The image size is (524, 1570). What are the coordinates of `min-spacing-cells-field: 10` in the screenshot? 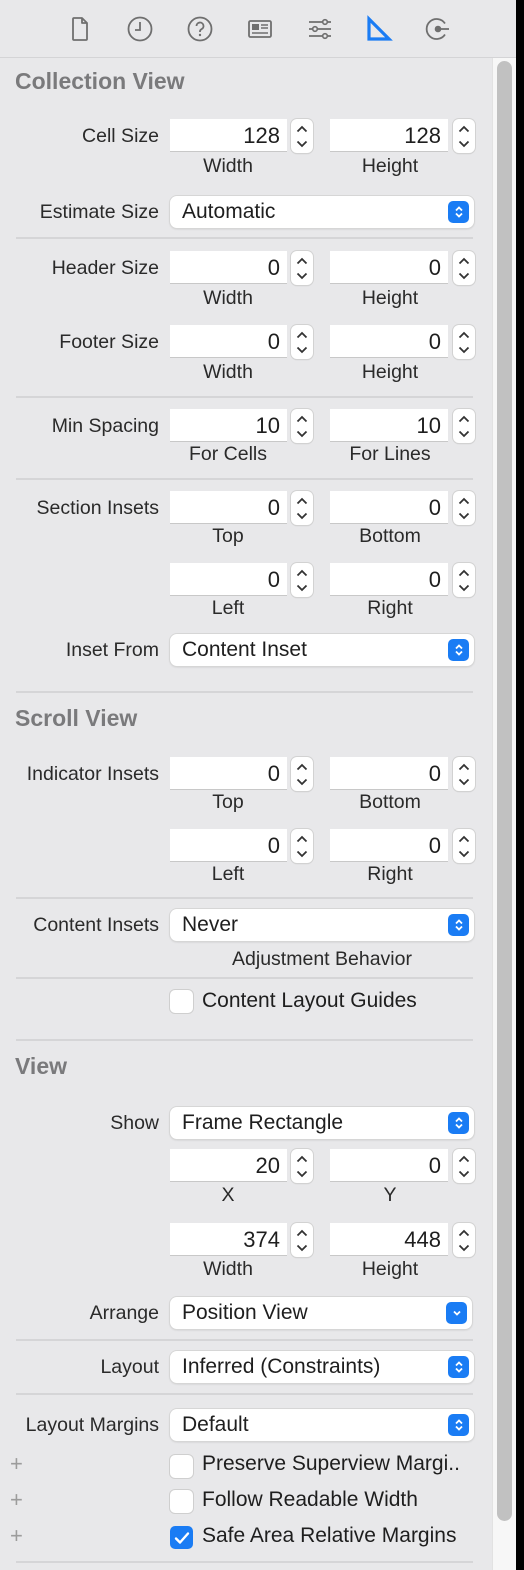 It's located at (228, 425).